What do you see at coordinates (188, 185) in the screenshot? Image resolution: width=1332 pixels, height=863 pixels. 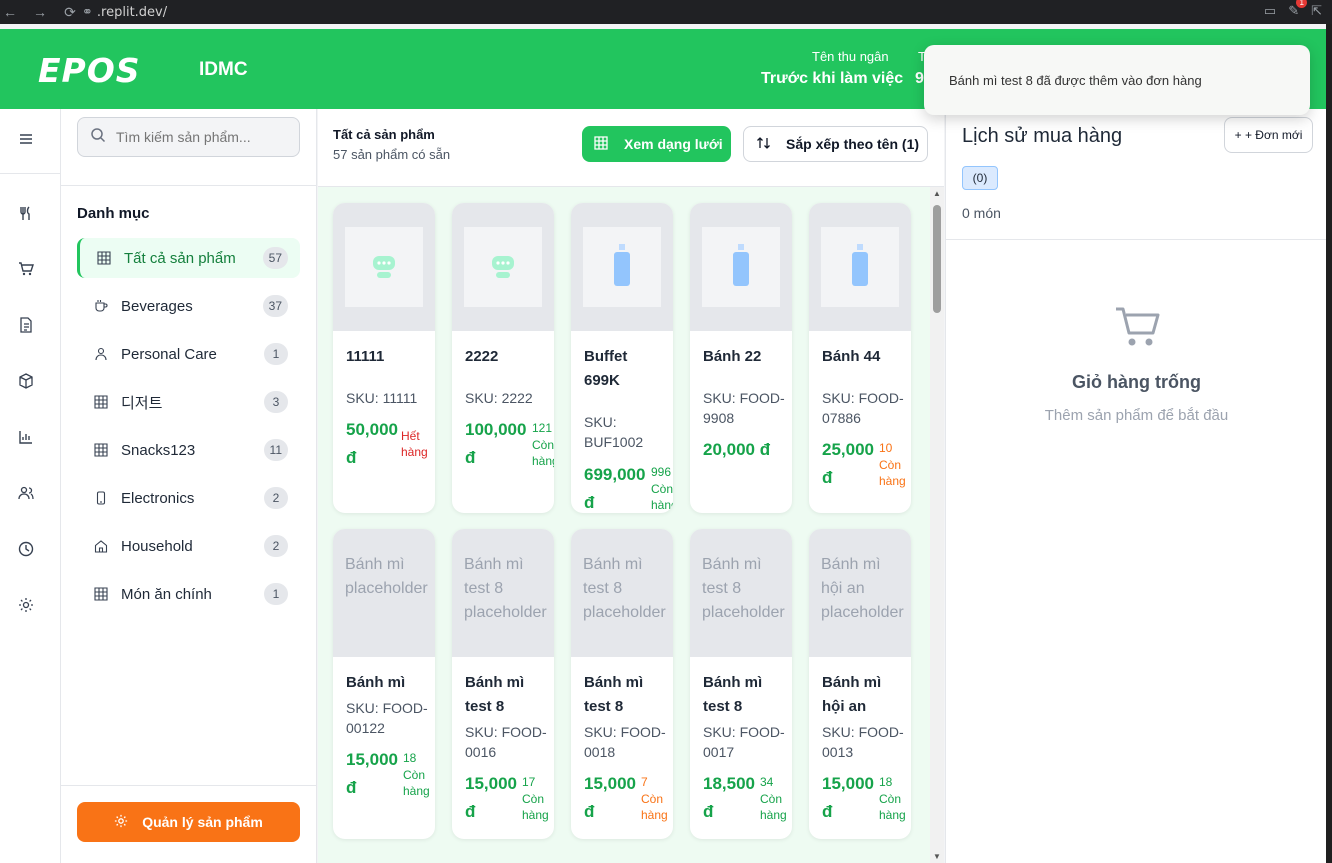 I see `sidebar-divider` at bounding box center [188, 185].